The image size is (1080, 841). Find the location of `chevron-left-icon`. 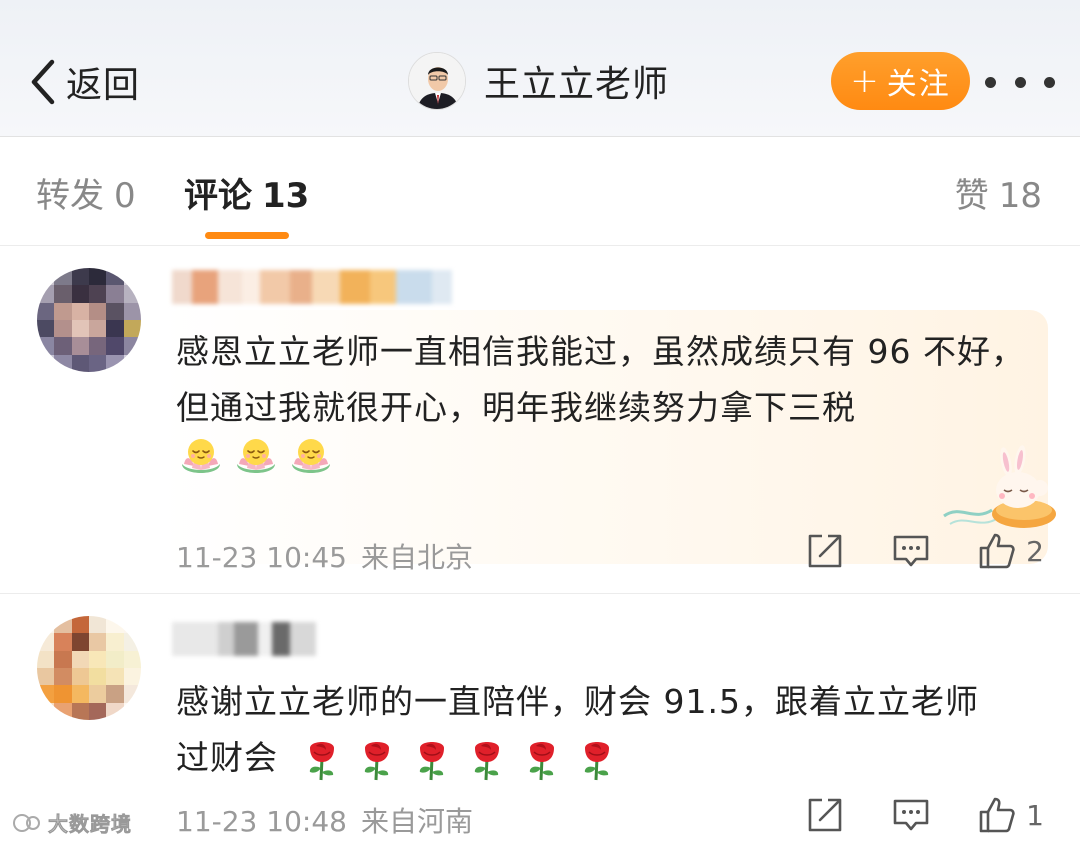

chevron-left-icon is located at coordinates (43, 82).